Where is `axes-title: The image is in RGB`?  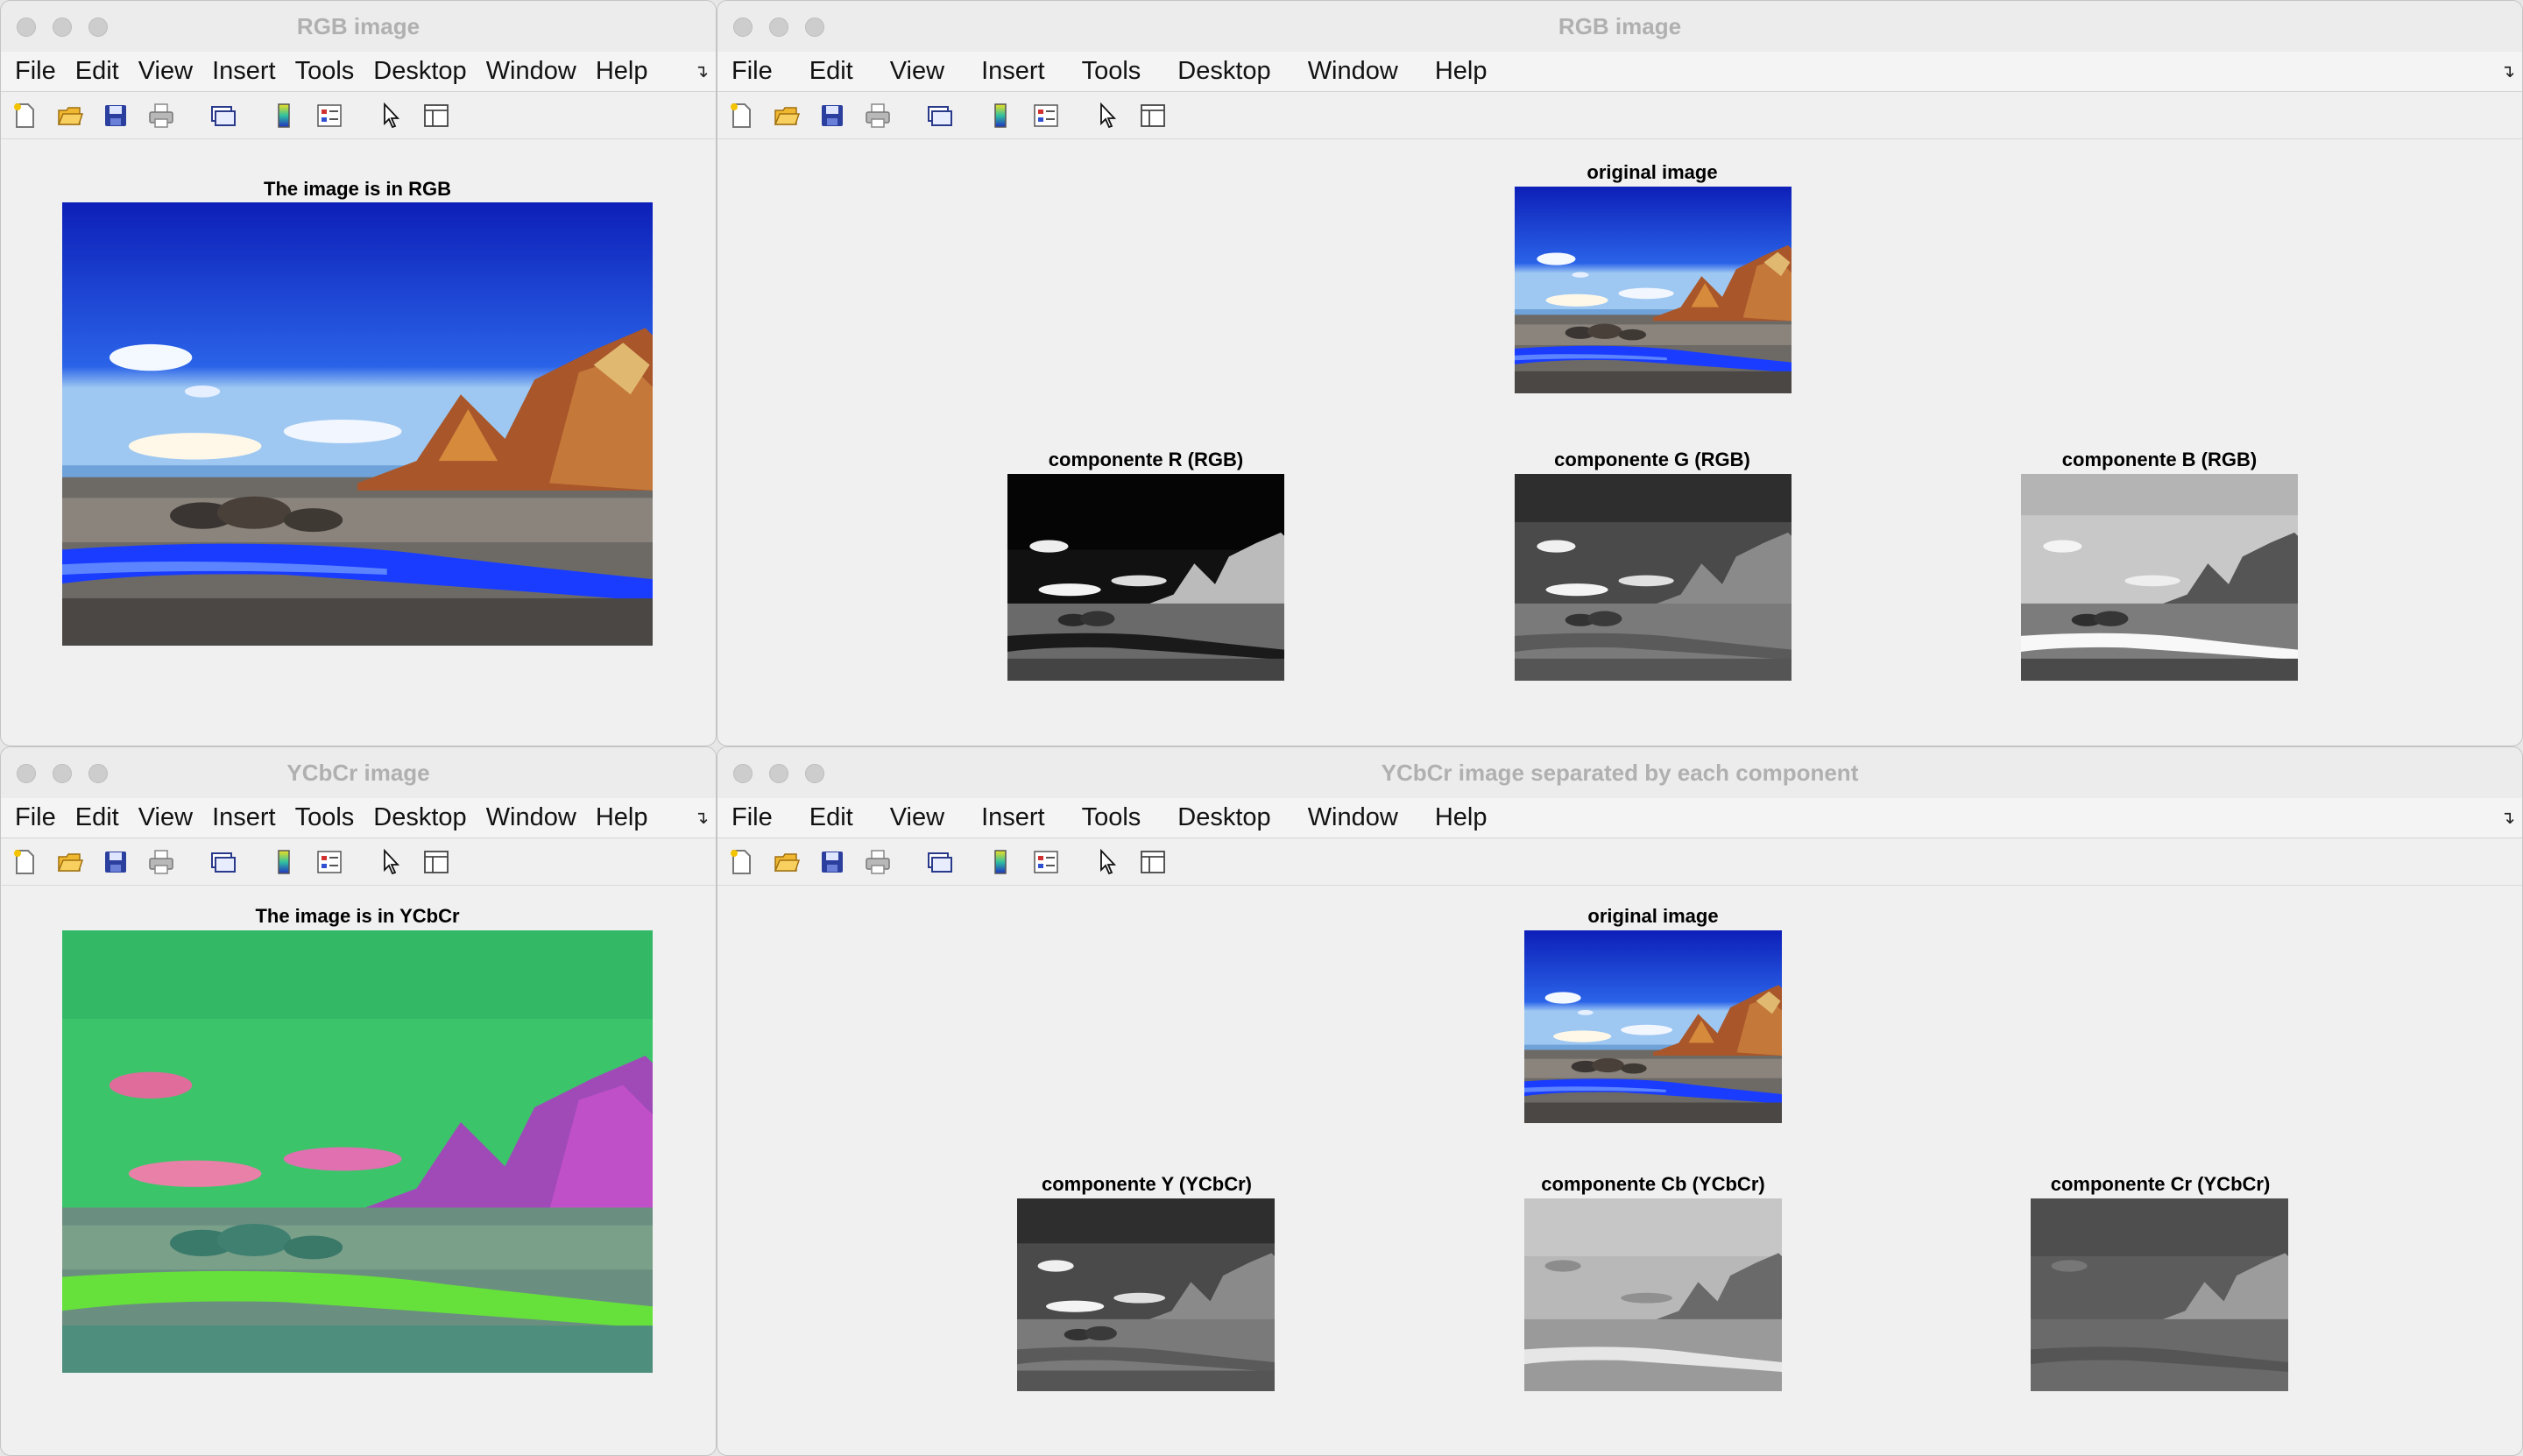 axes-title: The image is in RGB is located at coordinates (357, 189).